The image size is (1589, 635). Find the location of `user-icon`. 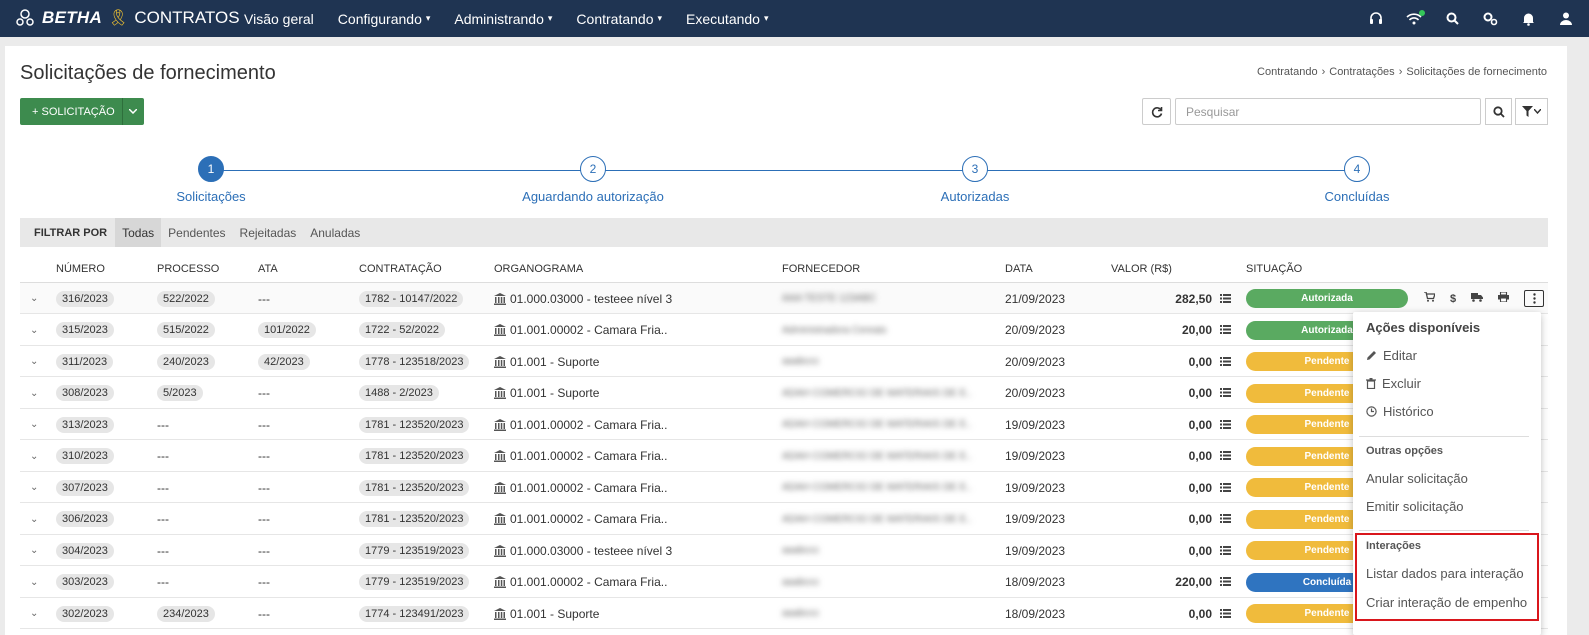

user-icon is located at coordinates (1566, 19).